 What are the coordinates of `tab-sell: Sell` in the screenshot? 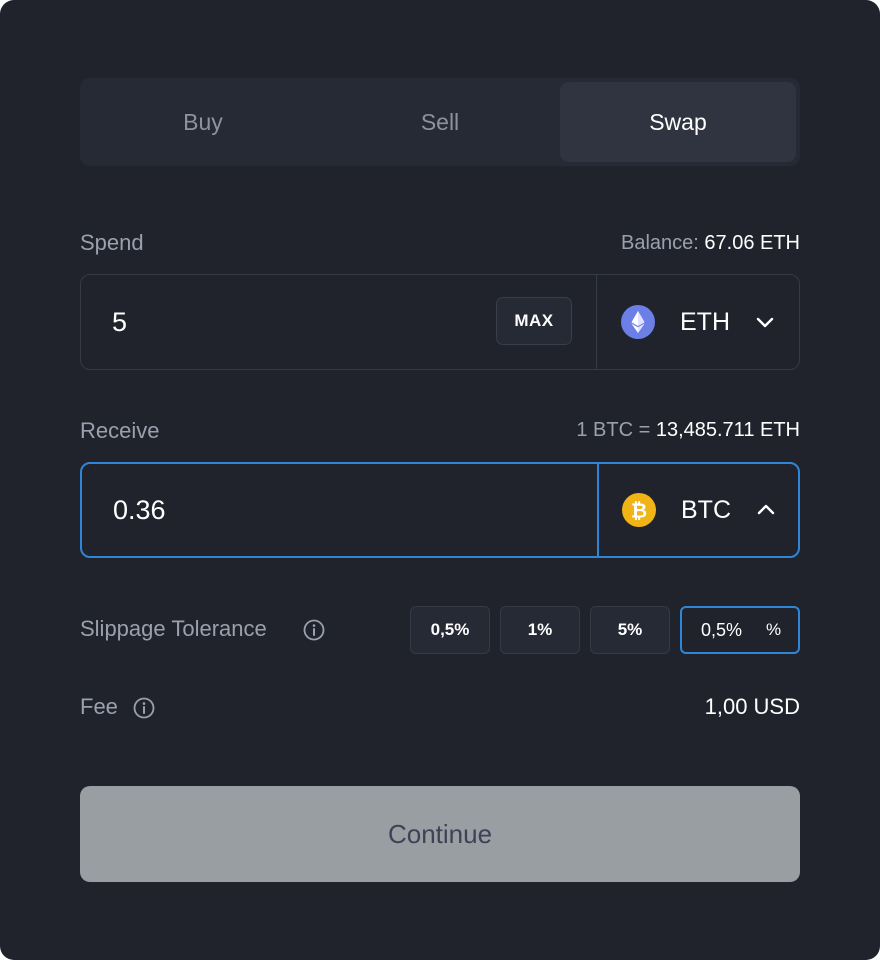 It's located at (440, 122).